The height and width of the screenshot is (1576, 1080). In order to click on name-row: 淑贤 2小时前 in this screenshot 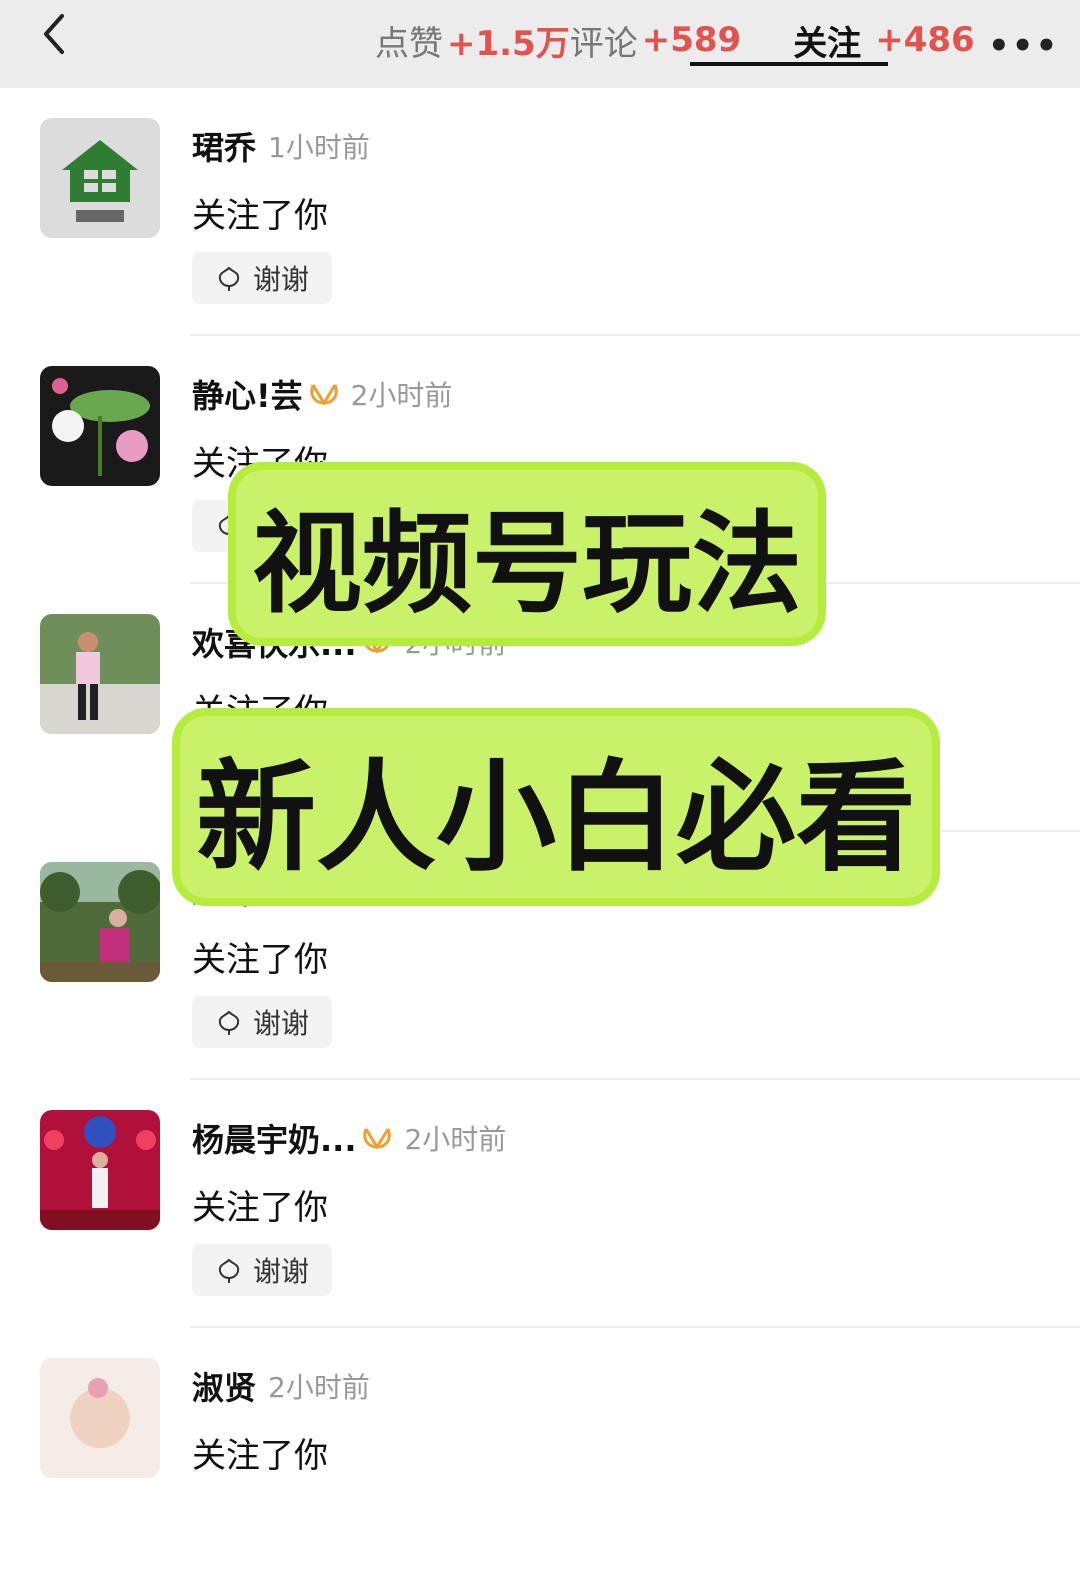, I will do `click(281, 1386)`.